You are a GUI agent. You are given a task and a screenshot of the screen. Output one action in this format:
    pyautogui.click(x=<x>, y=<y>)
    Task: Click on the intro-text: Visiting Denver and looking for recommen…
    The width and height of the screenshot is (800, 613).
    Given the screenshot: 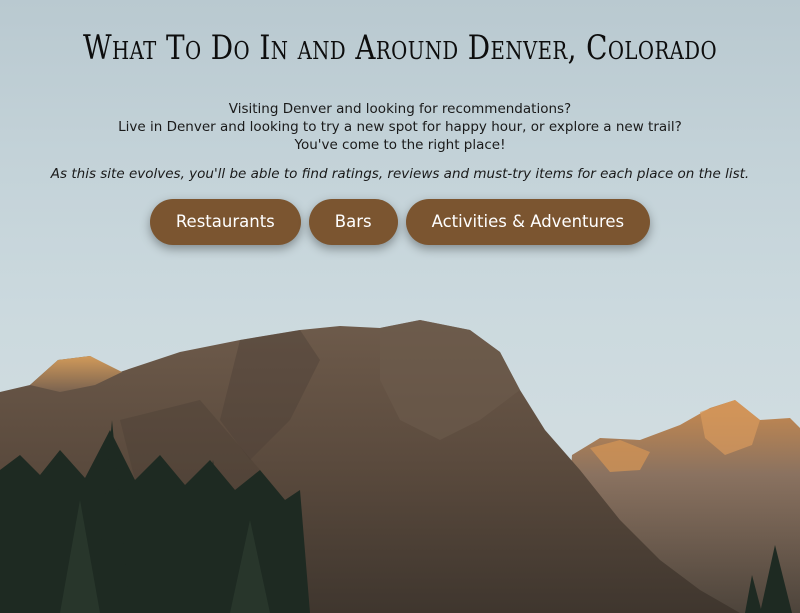 What is the action you would take?
    pyautogui.click(x=400, y=127)
    